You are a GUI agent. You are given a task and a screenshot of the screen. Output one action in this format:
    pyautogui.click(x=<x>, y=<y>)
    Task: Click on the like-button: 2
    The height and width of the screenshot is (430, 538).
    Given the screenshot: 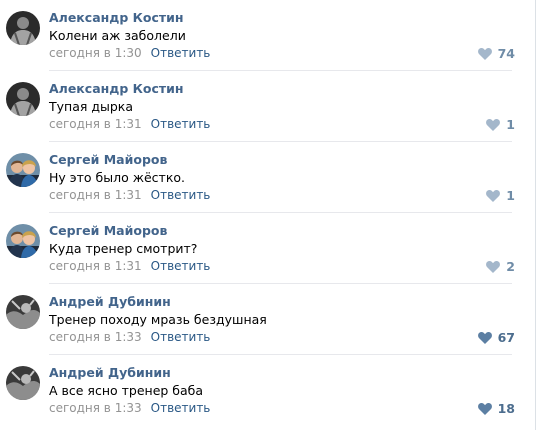 What is the action you would take?
    pyautogui.click(x=500, y=266)
    